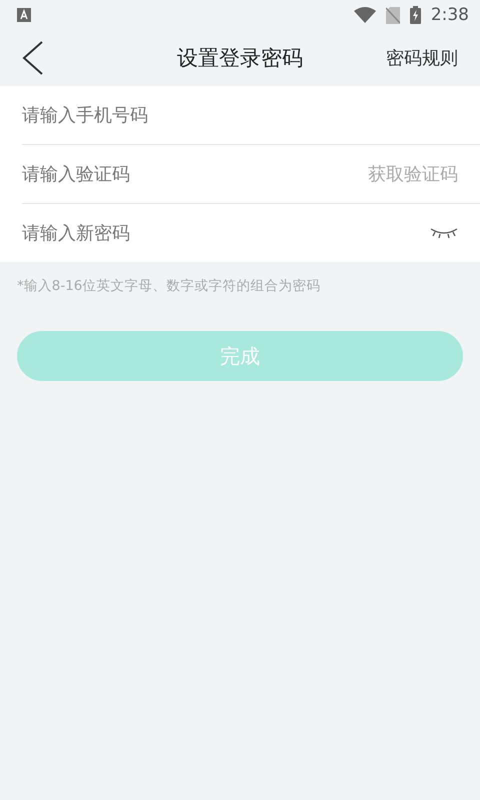 This screenshot has height=800, width=480. Describe the element at coordinates (422, 58) in the screenshot. I see `password-rules-link: 密码规则` at that location.